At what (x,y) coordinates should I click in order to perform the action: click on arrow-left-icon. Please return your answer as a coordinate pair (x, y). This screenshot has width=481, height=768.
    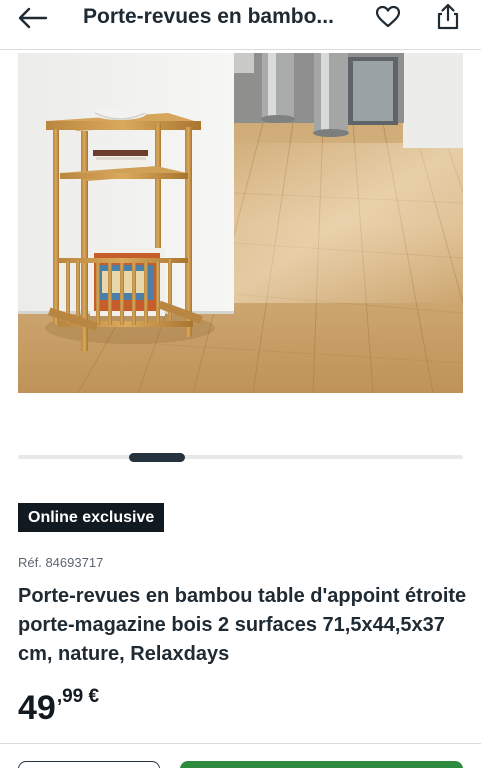
    Looking at the image, I should click on (33, 18).